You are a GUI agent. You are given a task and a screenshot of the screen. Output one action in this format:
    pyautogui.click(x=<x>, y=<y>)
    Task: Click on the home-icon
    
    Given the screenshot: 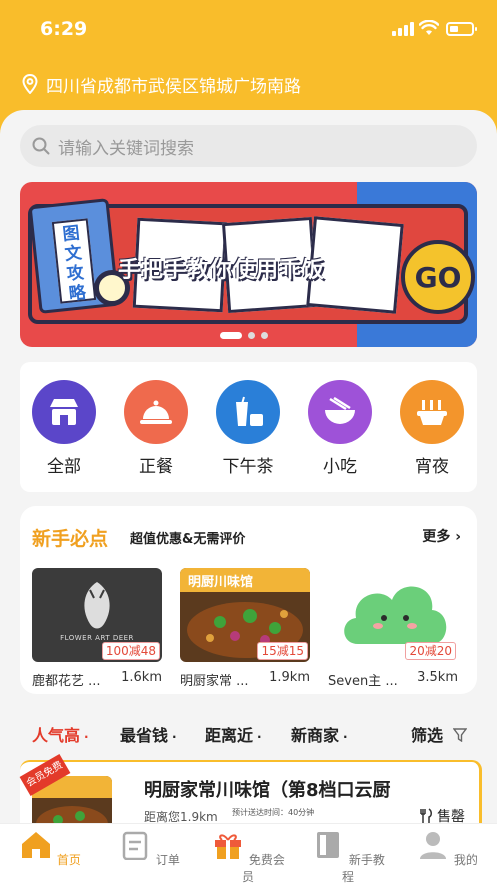 What is the action you would take?
    pyautogui.click(x=36, y=845)
    